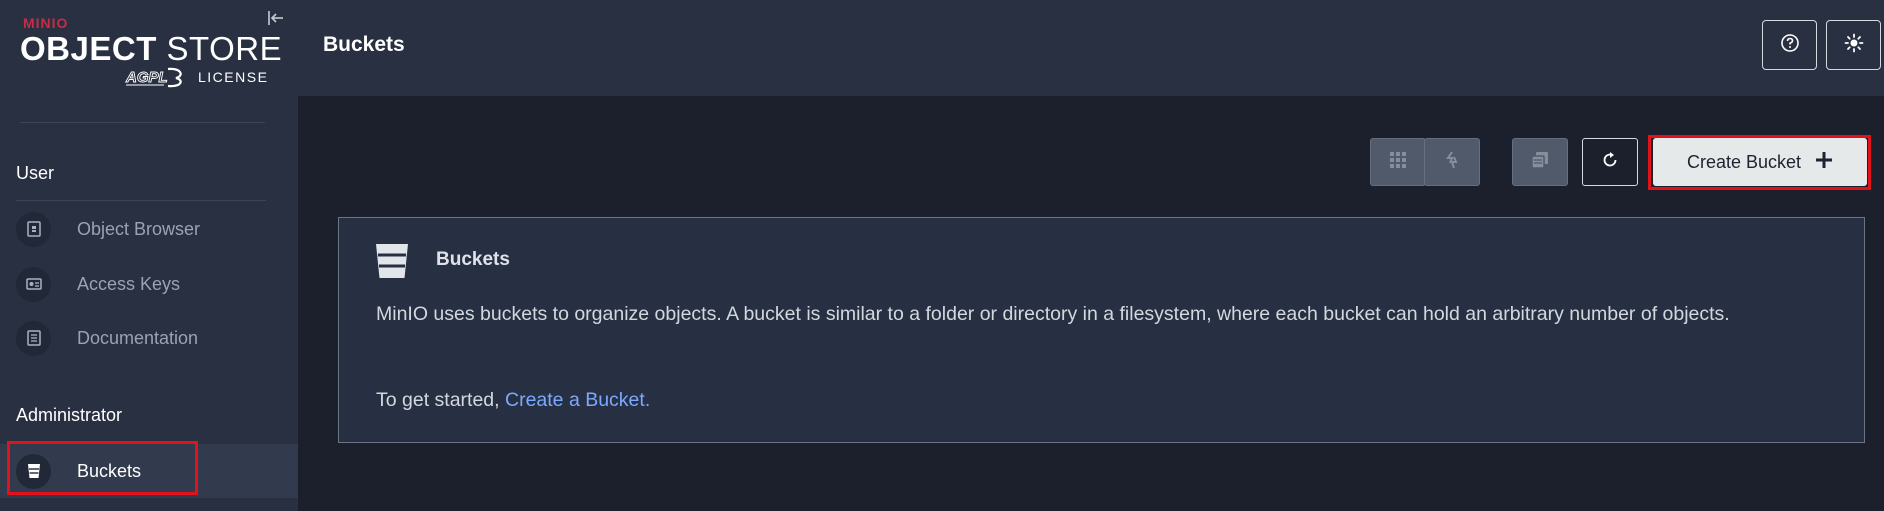 This screenshot has height=511, width=1884. I want to click on theme-toggle-button, so click(1853, 45).